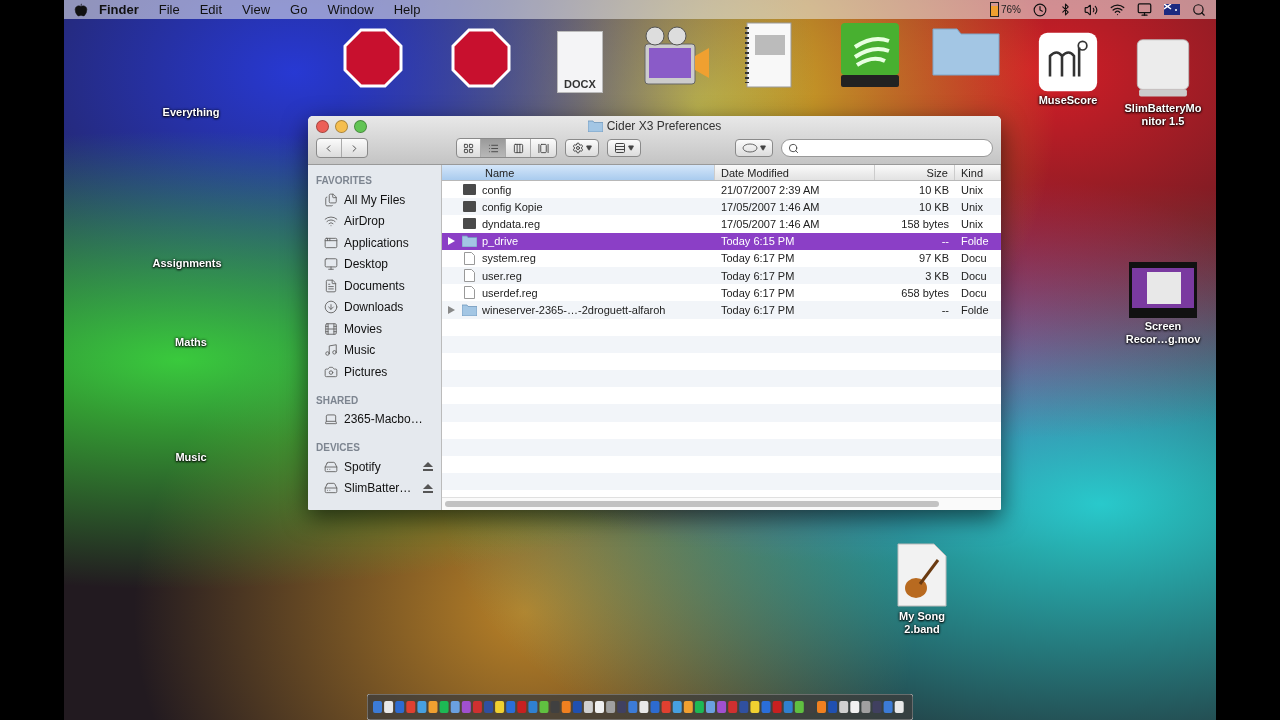 The image size is (1280, 720). I want to click on sidebar-item: Movies, so click(388, 328).